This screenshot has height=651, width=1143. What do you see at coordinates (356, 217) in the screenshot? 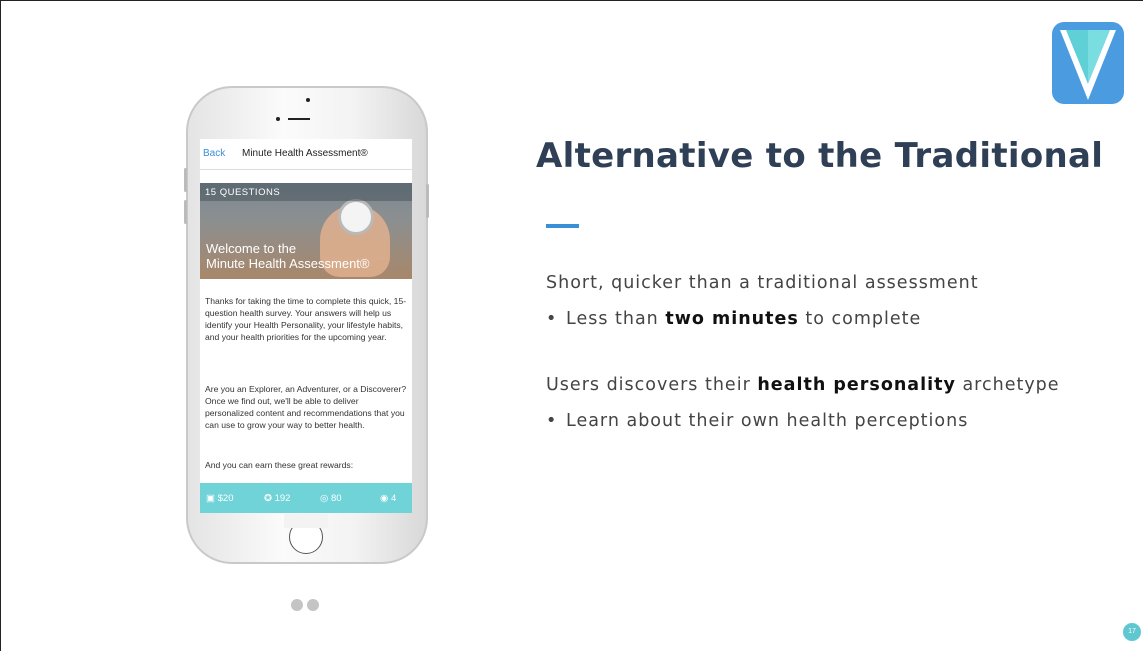
I see `stopwatch-image` at bounding box center [356, 217].